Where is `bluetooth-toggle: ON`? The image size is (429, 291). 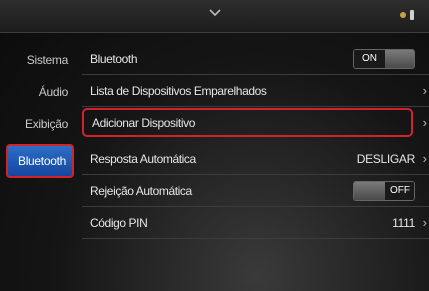
bluetooth-toggle: ON is located at coordinates (384, 59).